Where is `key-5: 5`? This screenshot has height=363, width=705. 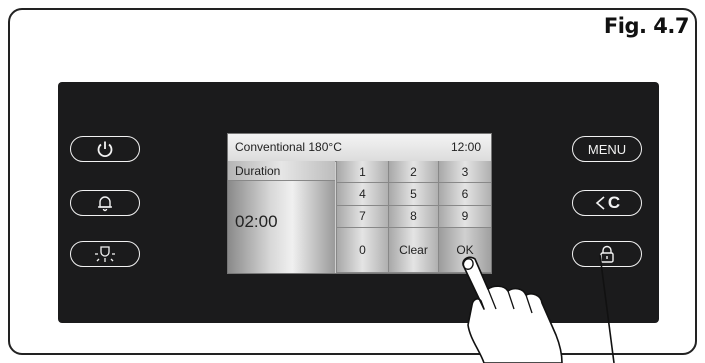
key-5: 5 is located at coordinates (413, 194).